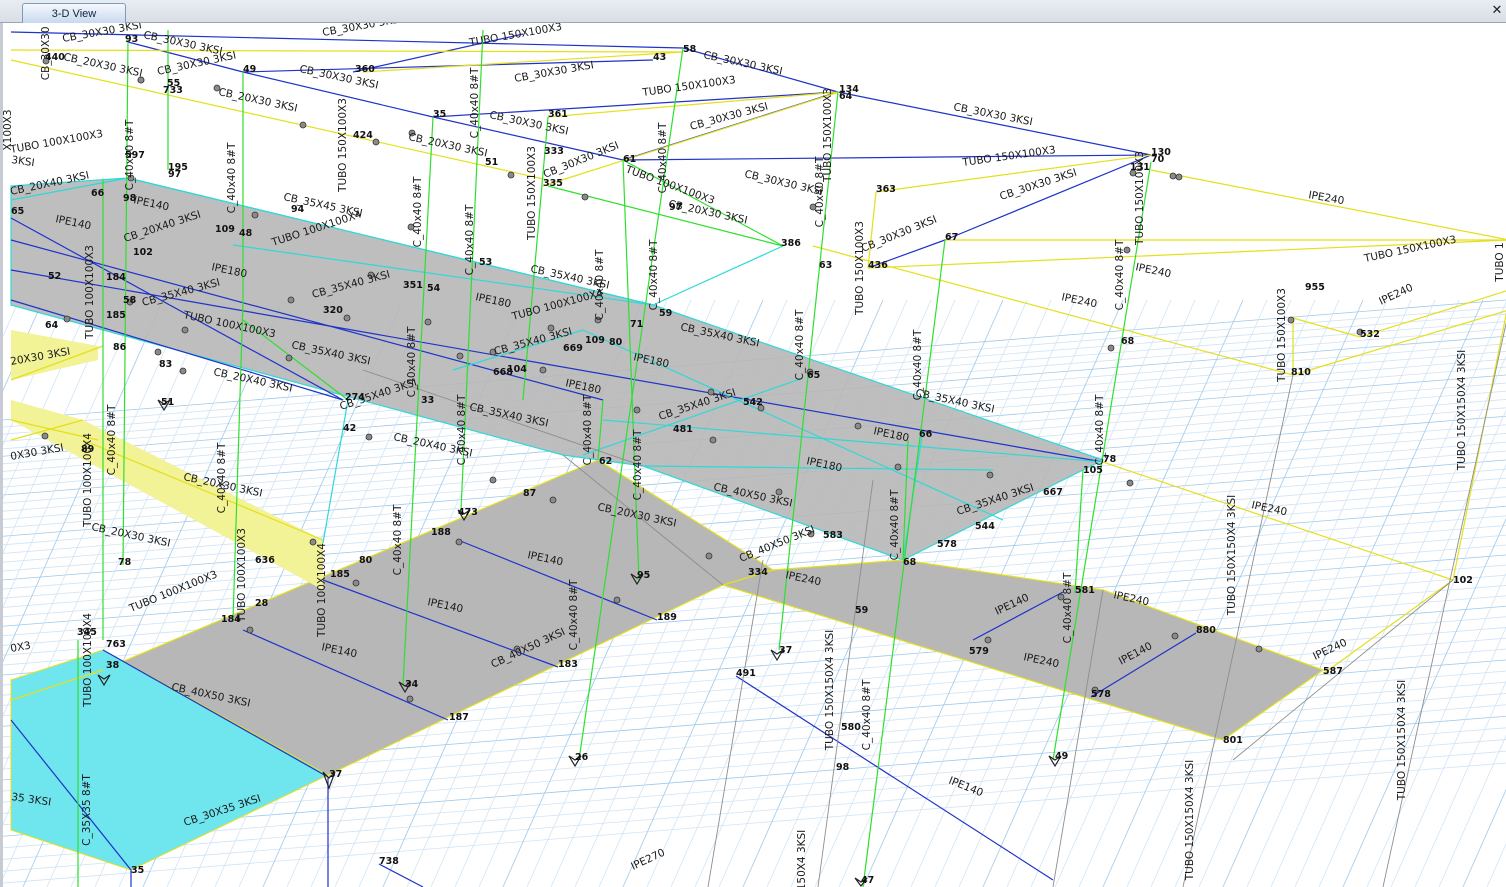 The height and width of the screenshot is (887, 1506). I want to click on joint-number-label: 37, so click(335, 774).